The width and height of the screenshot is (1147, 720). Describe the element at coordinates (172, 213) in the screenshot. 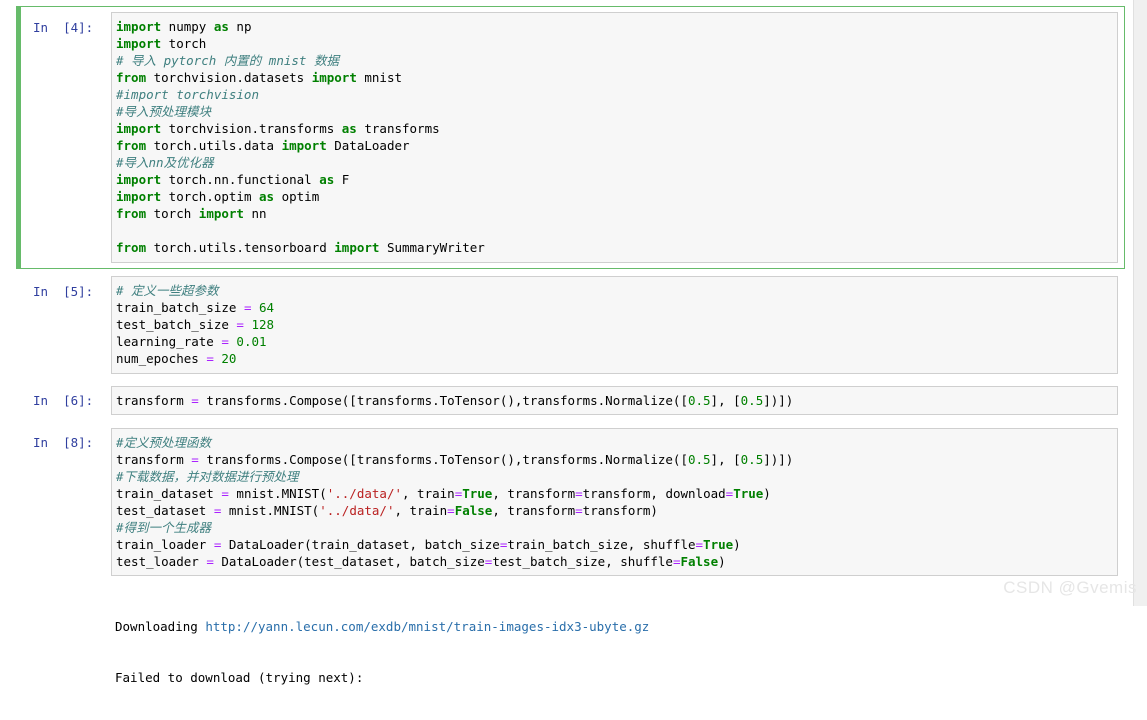

I see `code-token: torch` at that location.